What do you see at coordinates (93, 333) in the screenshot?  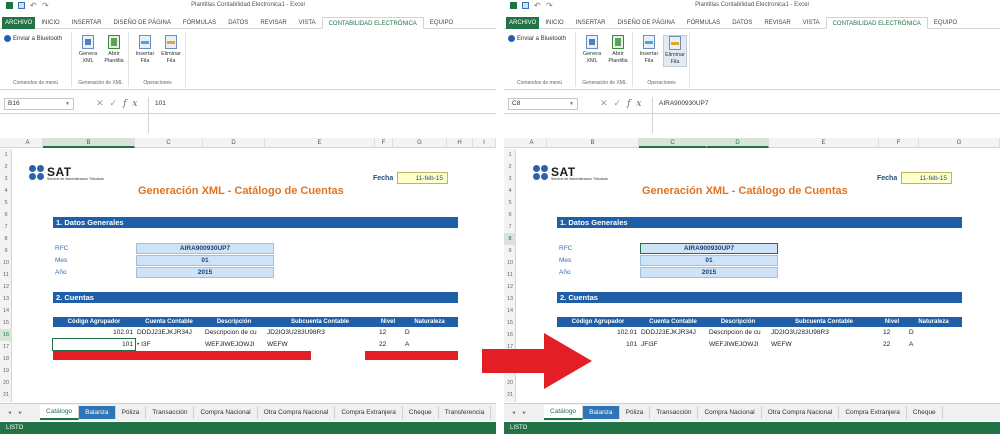 I see `cell-codigo: 102.01` at bounding box center [93, 333].